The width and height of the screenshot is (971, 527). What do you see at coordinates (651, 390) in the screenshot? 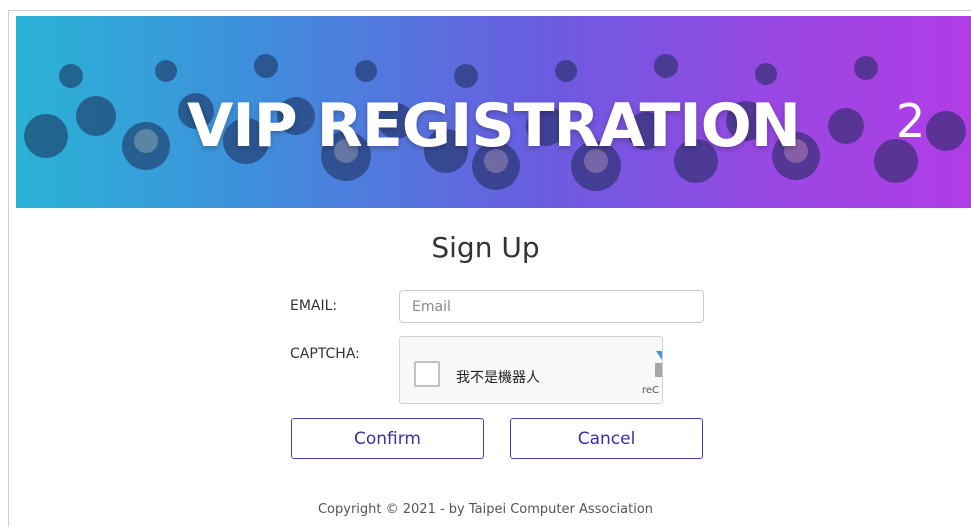
I see `captcha-brand: reC` at bounding box center [651, 390].